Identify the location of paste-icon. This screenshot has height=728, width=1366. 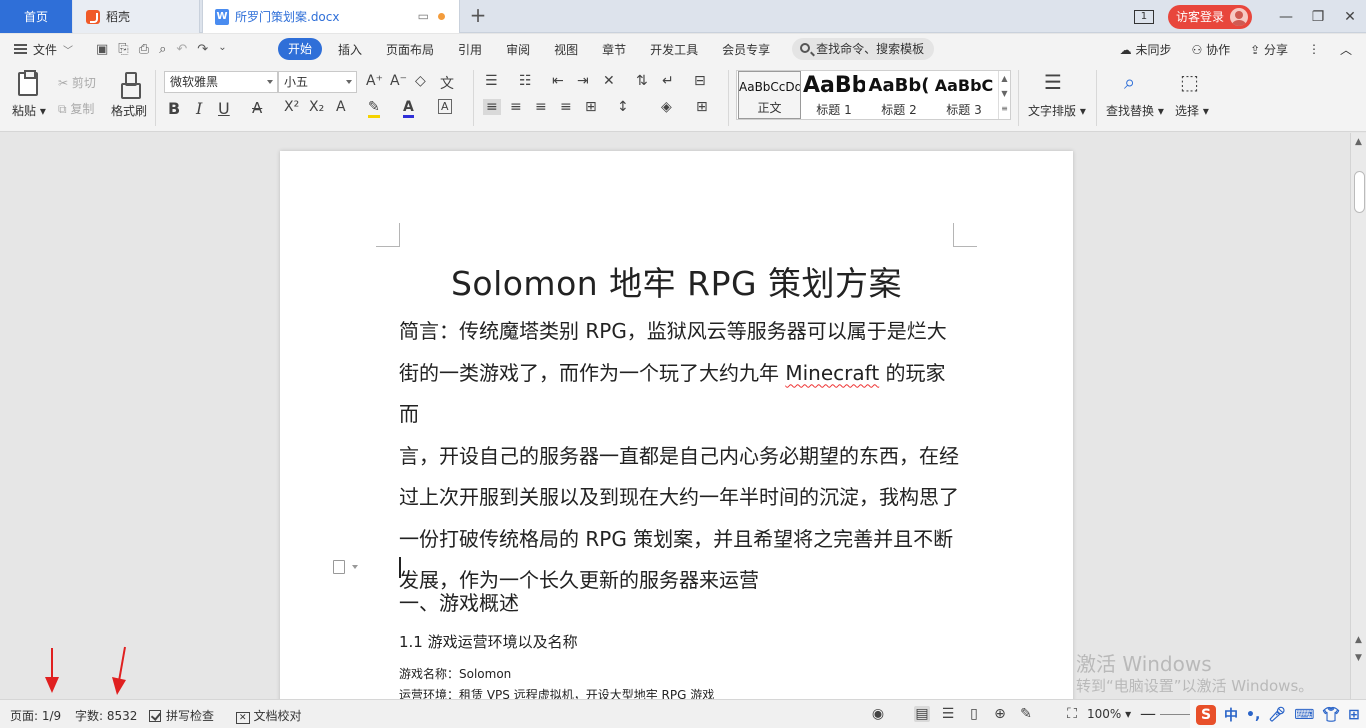
(28, 83).